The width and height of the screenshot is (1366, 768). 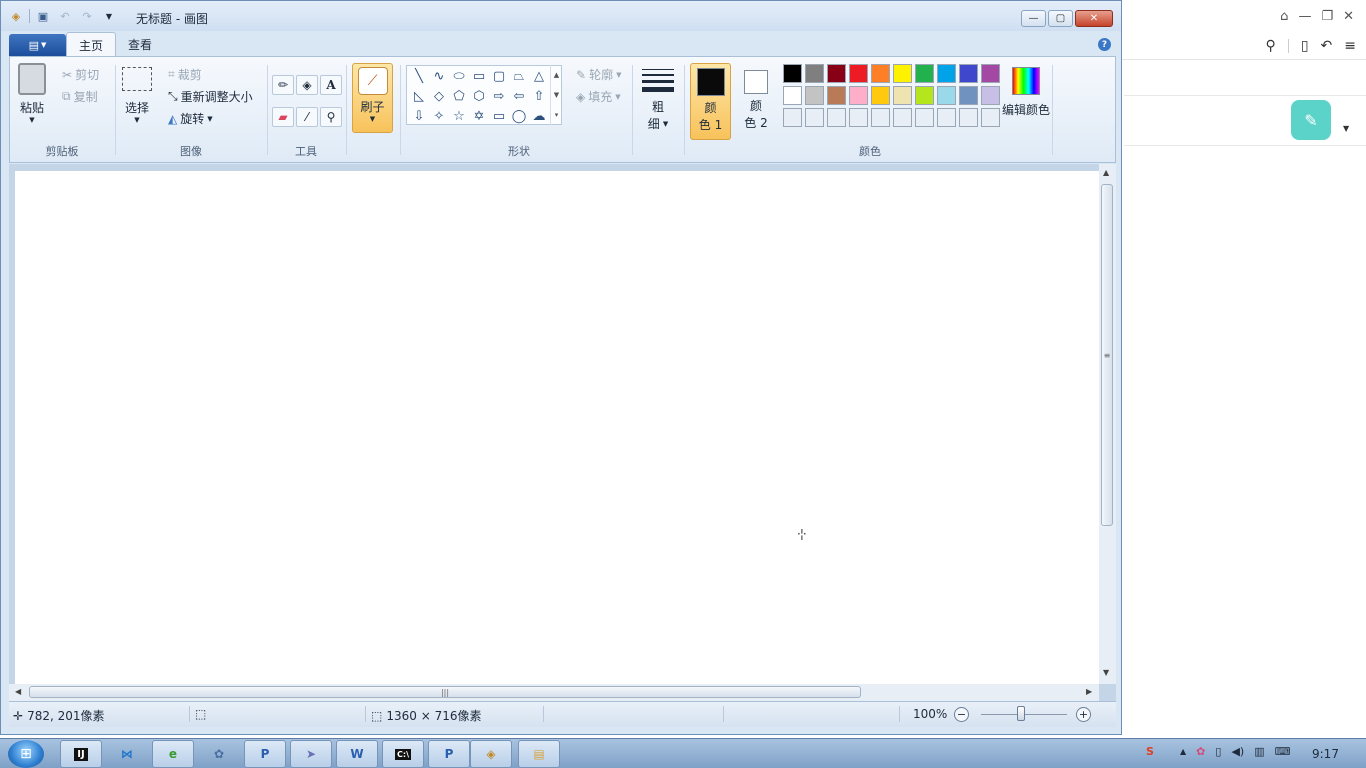 What do you see at coordinates (87, 16) in the screenshot?
I see `redo-icon: ↷` at bounding box center [87, 16].